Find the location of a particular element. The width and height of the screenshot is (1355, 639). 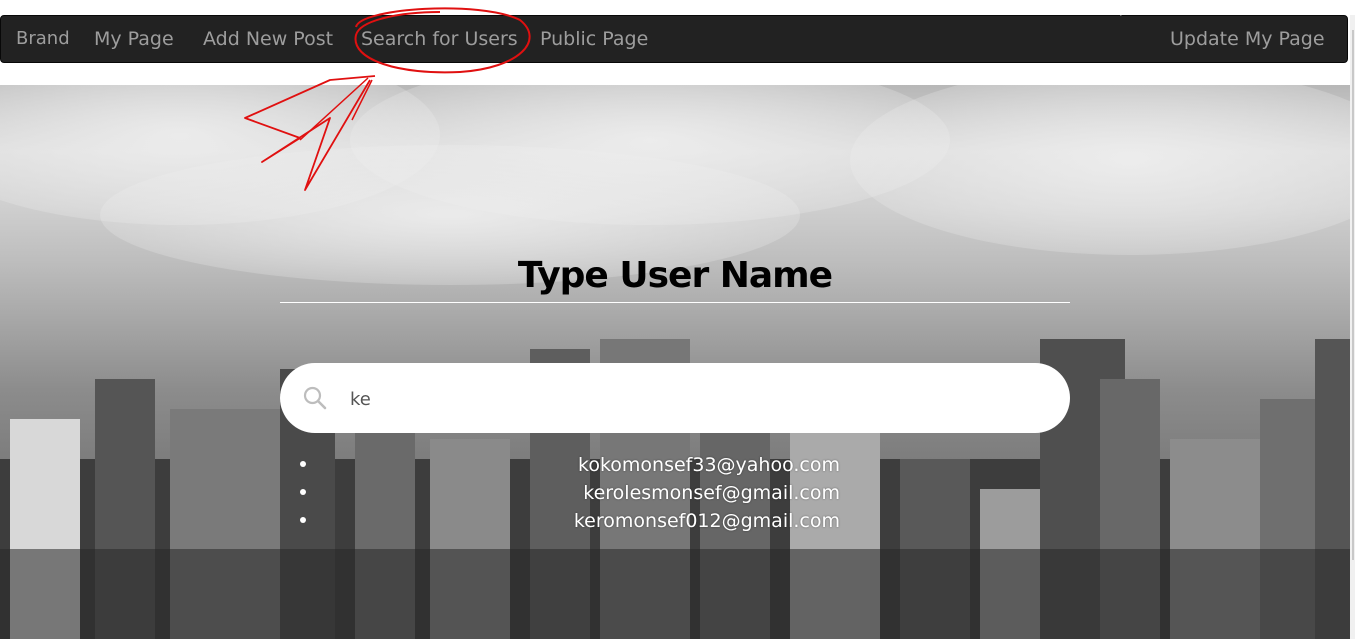

list-item: kerolesmonsef@gmail.com is located at coordinates (570, 493).